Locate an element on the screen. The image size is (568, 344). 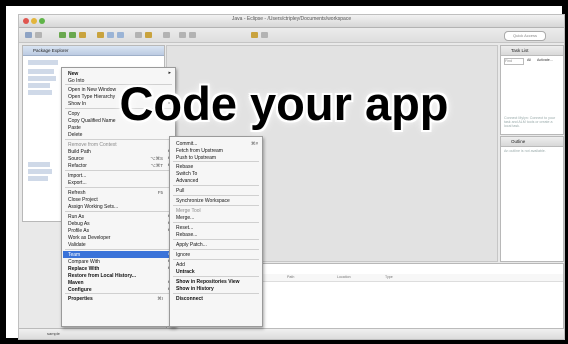
history-icon is located at coordinates (264, 35).